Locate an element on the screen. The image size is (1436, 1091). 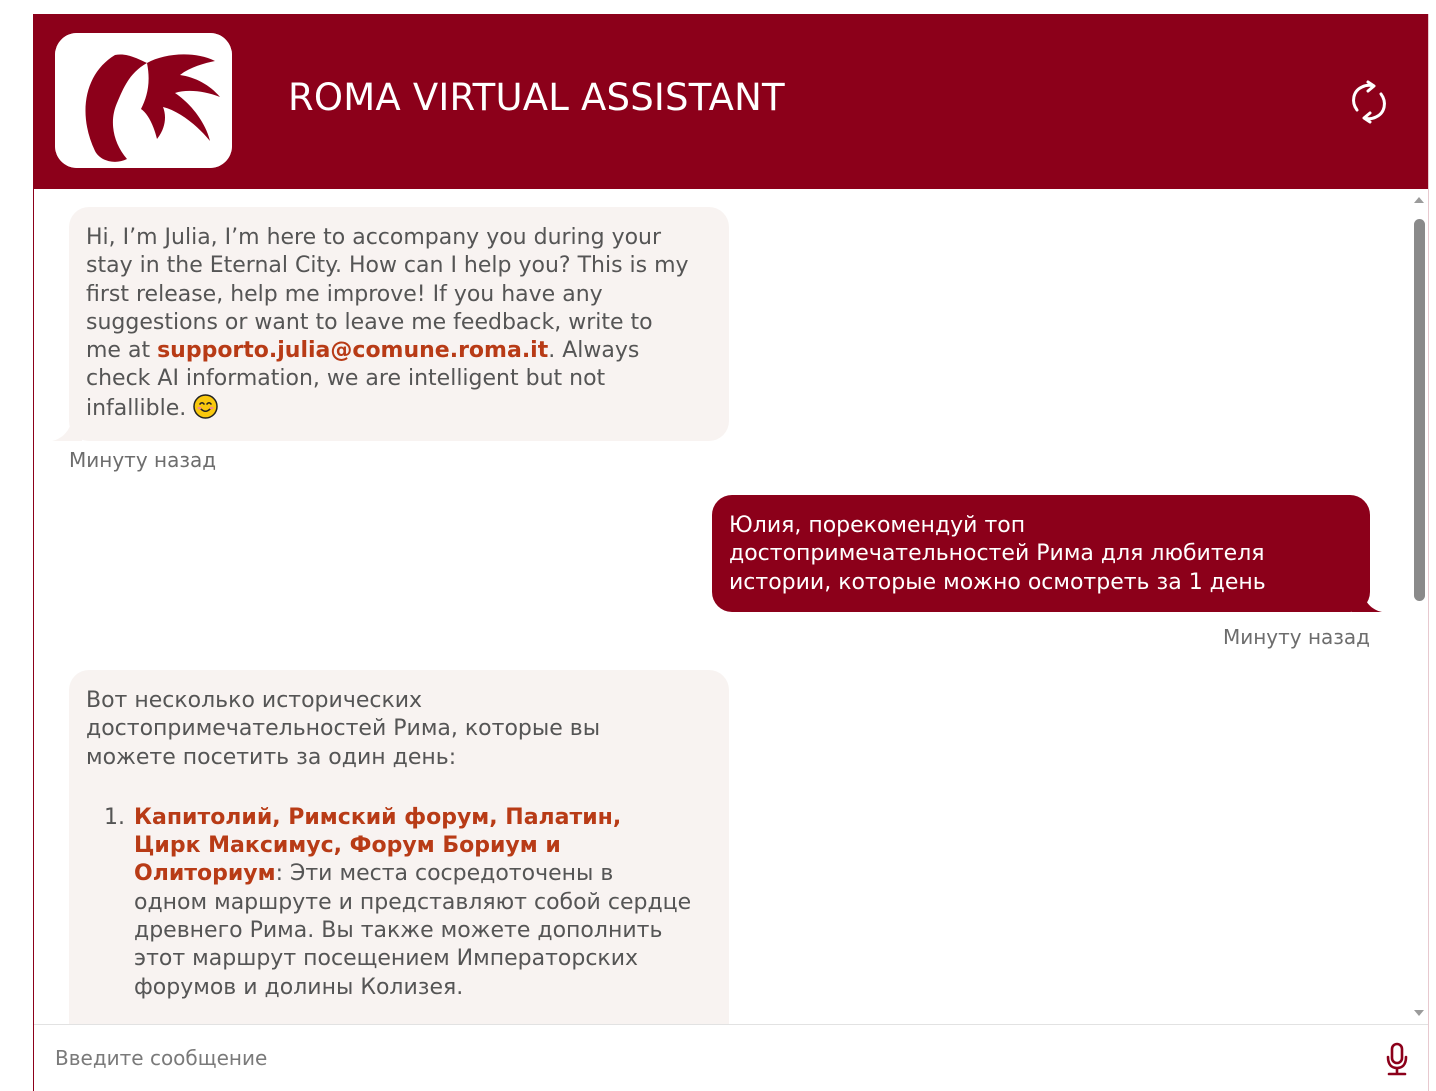
message-input is located at coordinates (705, 1058).